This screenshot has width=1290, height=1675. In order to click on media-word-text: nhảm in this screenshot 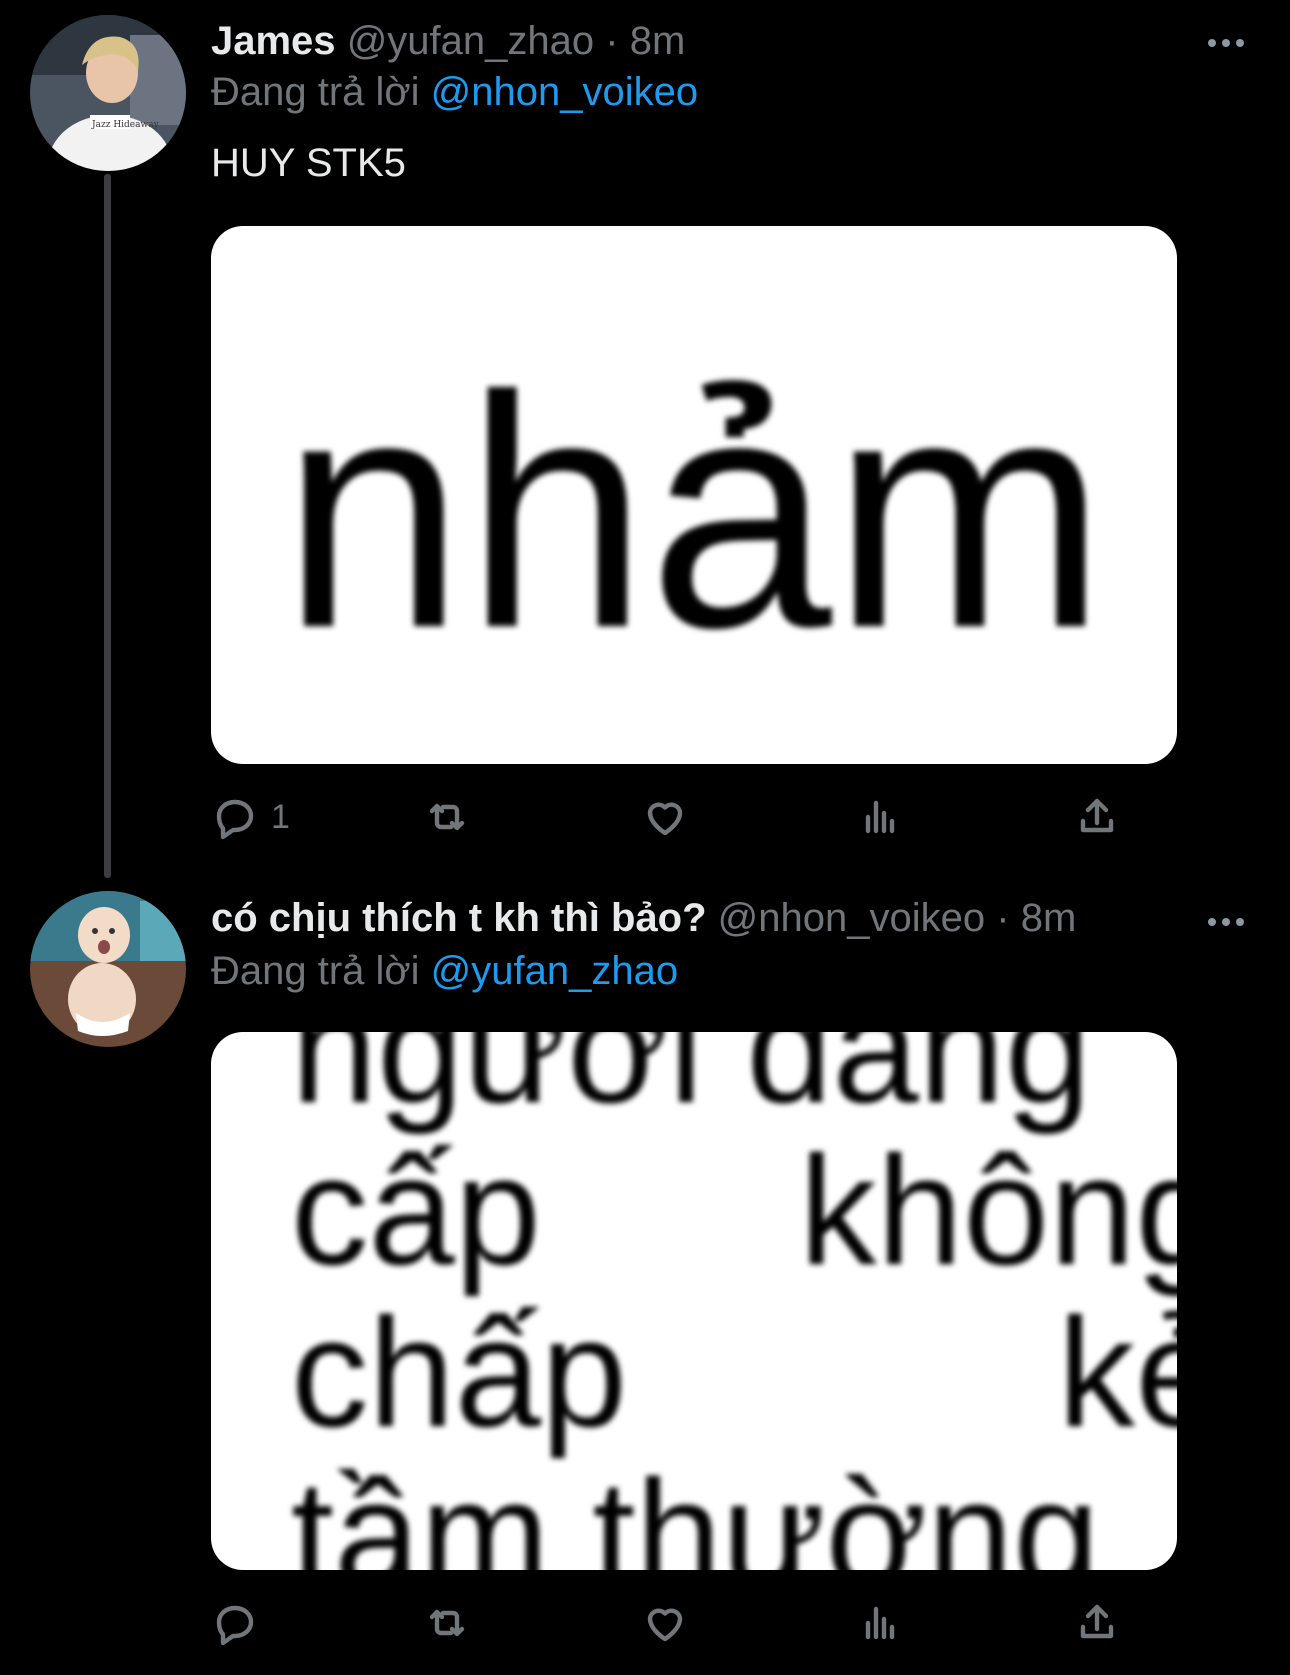, I will do `click(693, 511)`.